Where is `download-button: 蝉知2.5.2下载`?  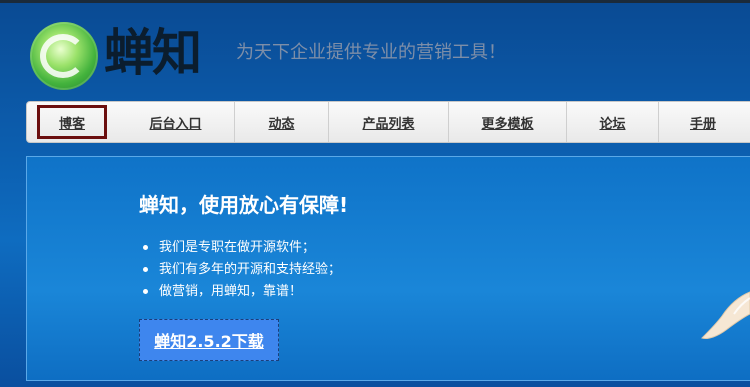
download-button: 蝉知2.5.2下载 is located at coordinates (209, 340).